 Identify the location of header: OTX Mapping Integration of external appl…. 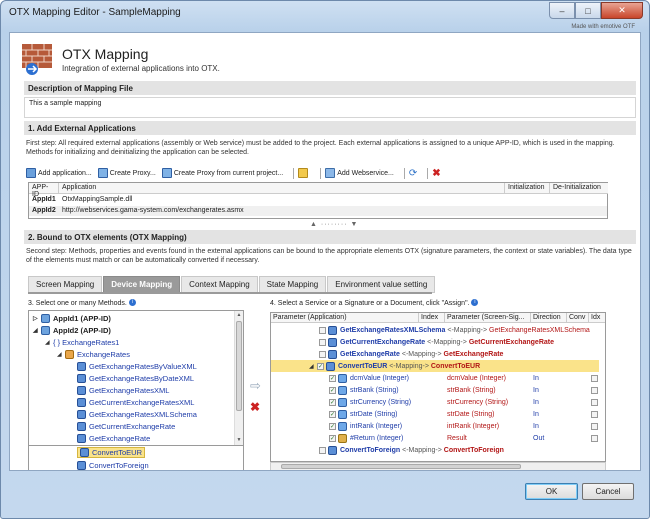
(326, 58).